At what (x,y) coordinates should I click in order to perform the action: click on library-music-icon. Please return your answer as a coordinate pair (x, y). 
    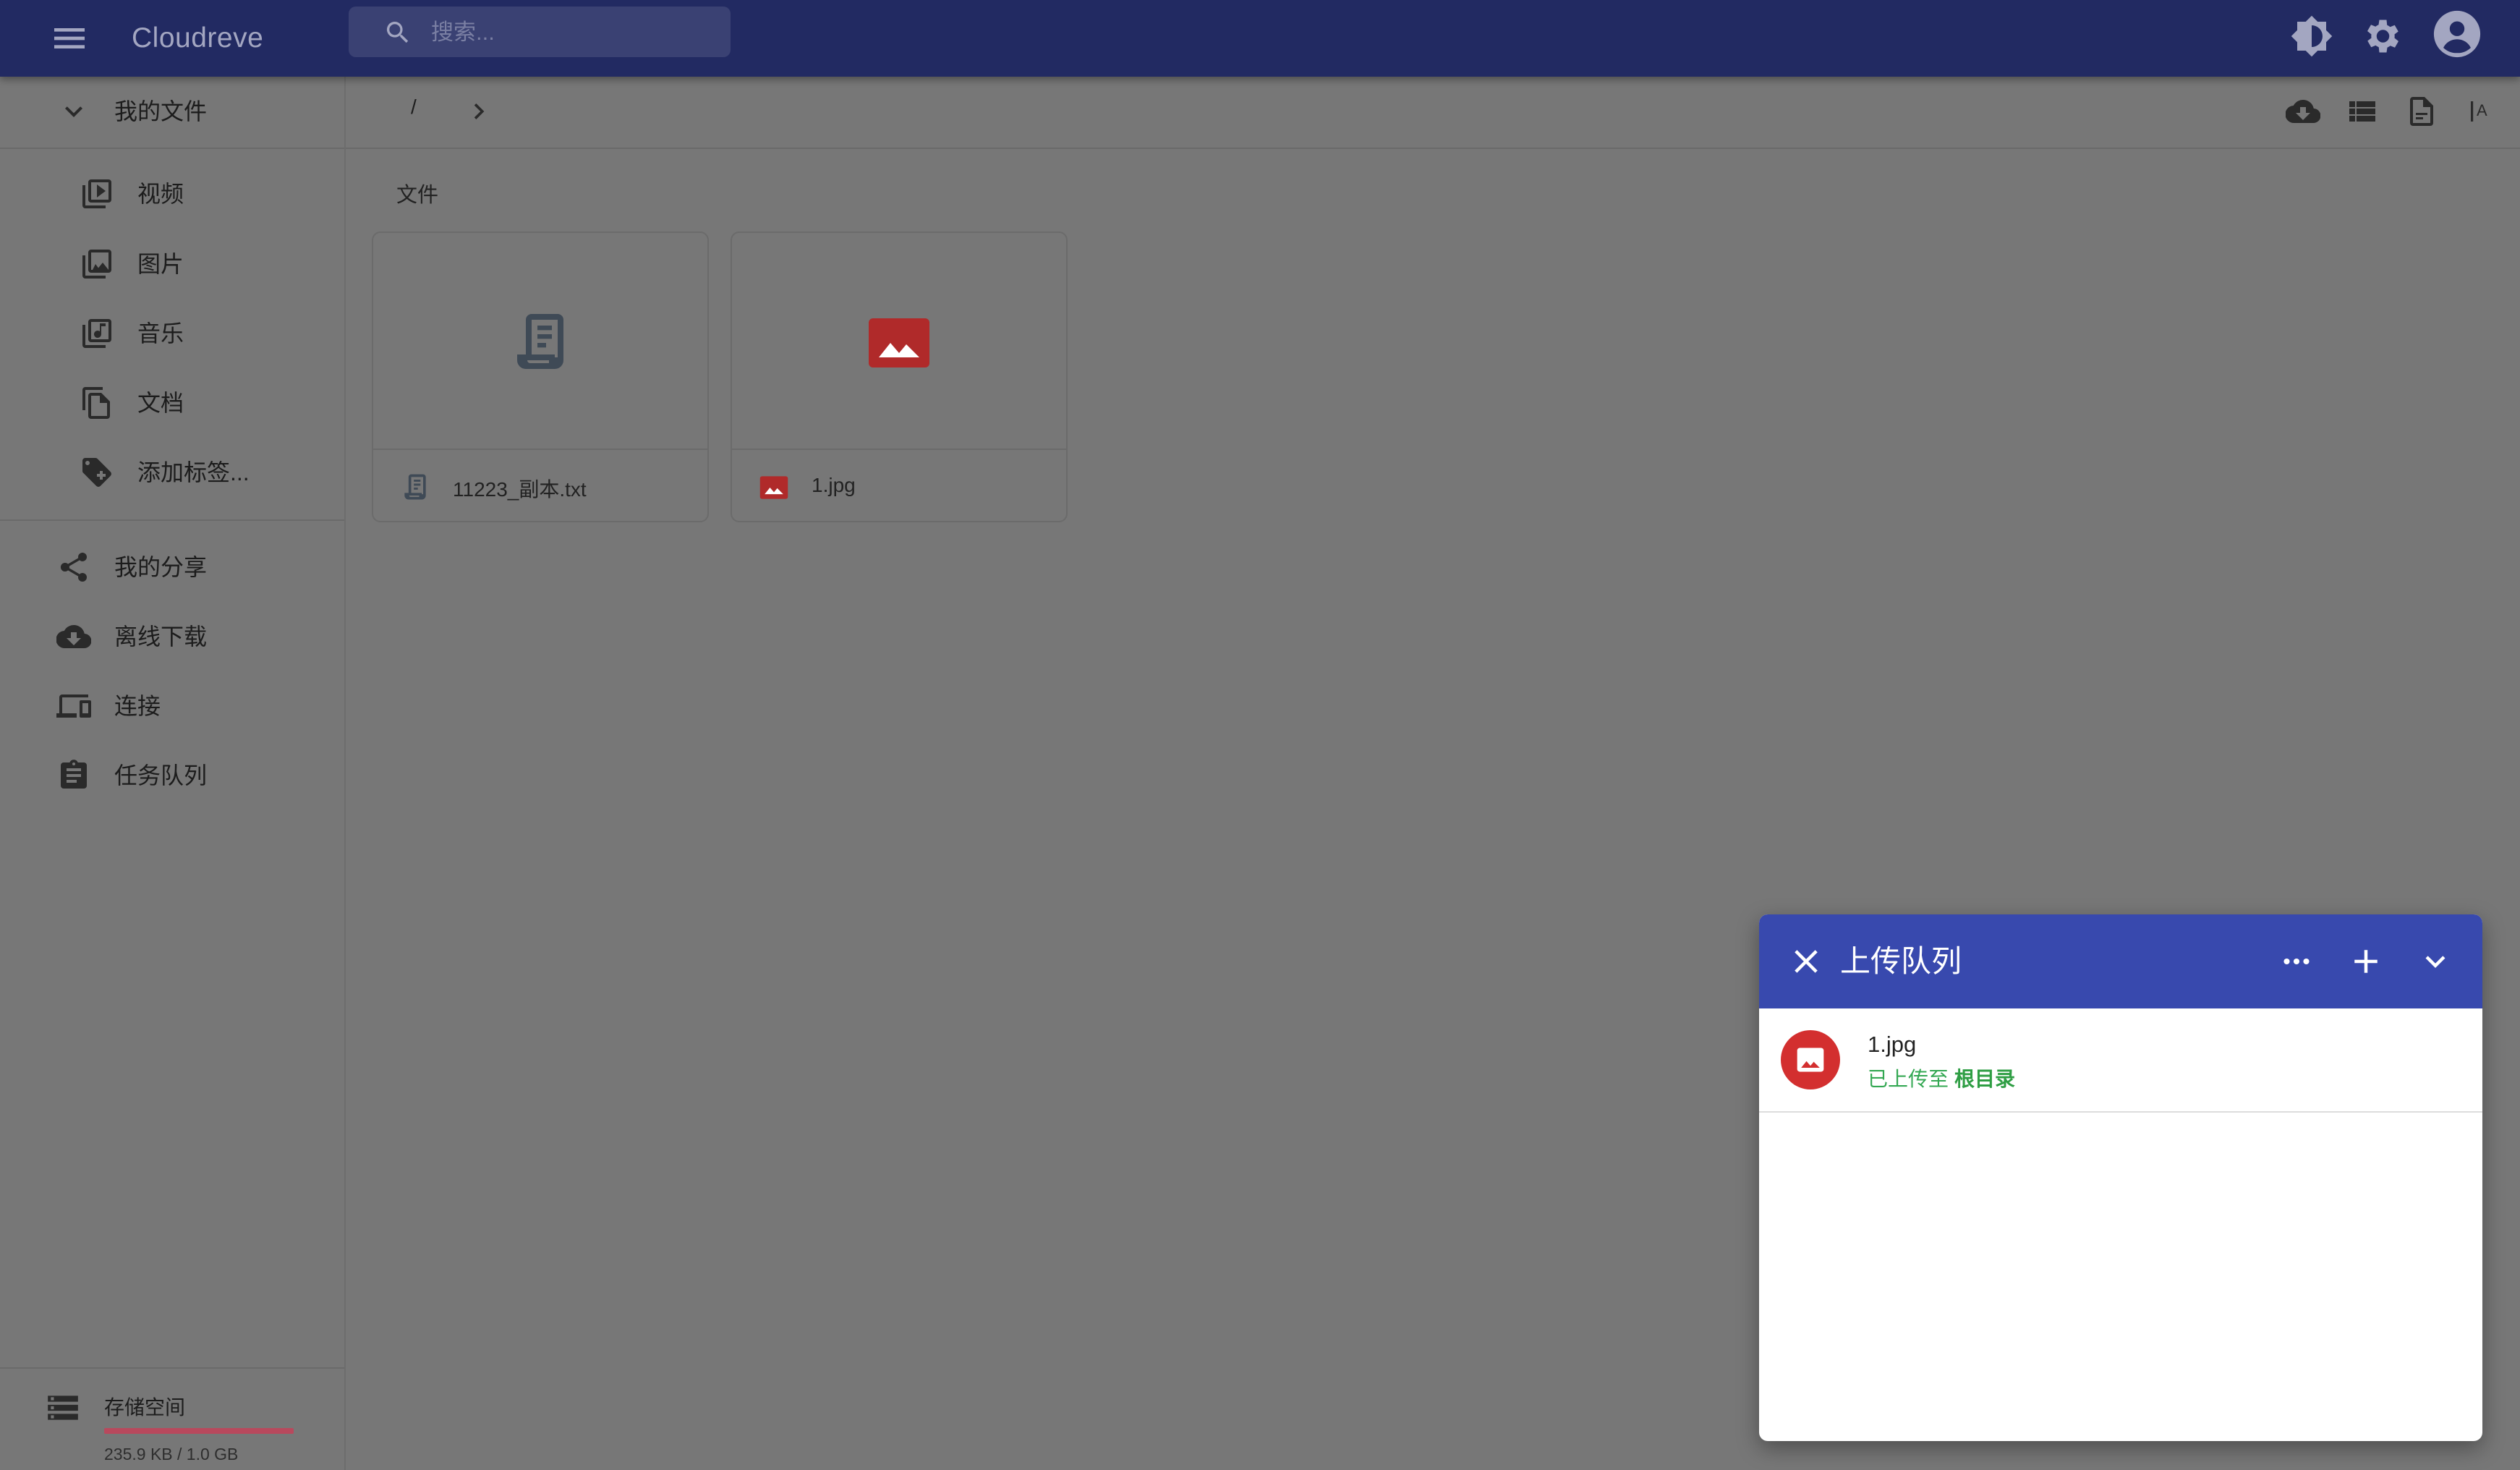
    Looking at the image, I should click on (97, 334).